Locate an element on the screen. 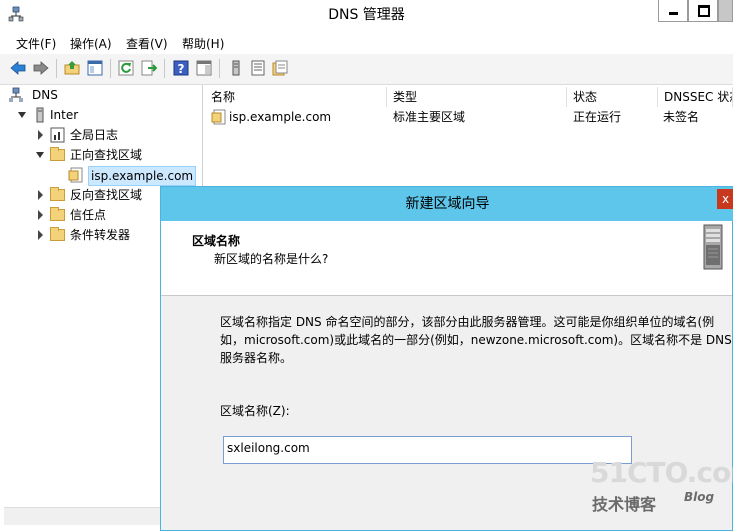 Image resolution: width=733 pixels, height=531 pixels. tree-label: 信任点 is located at coordinates (88, 215).